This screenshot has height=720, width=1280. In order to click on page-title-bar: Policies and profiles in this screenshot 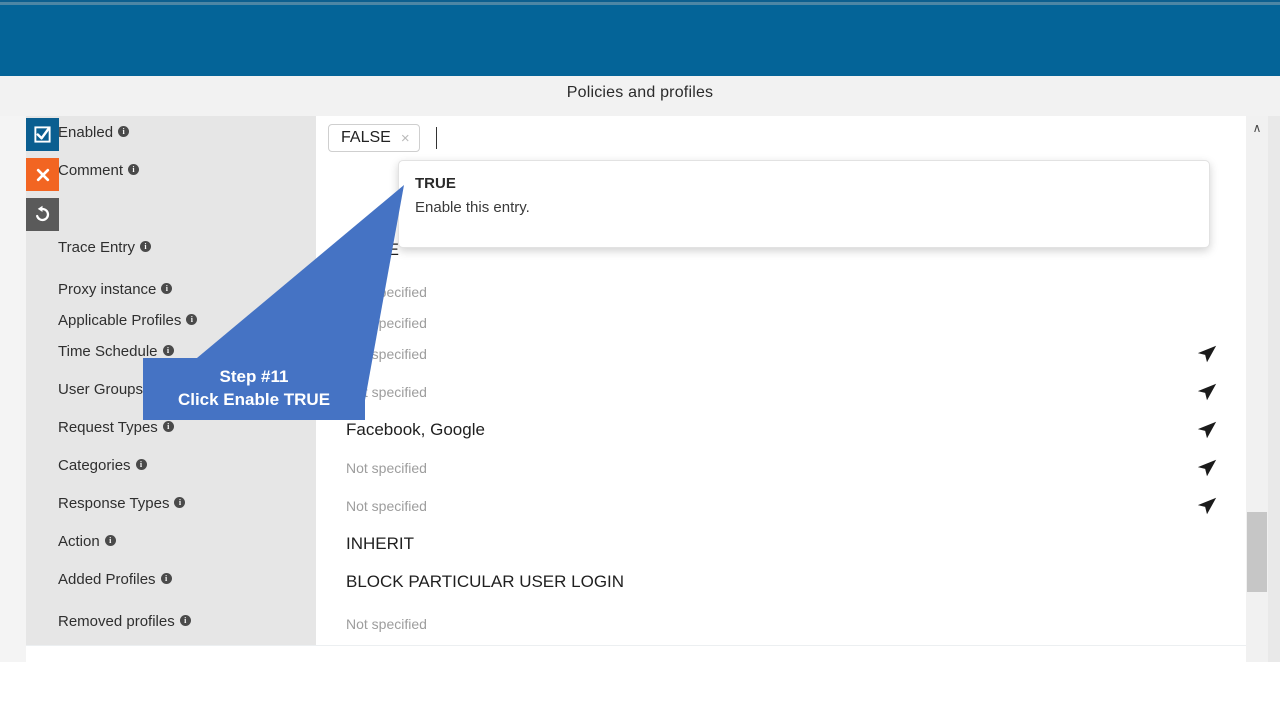, I will do `click(640, 96)`.